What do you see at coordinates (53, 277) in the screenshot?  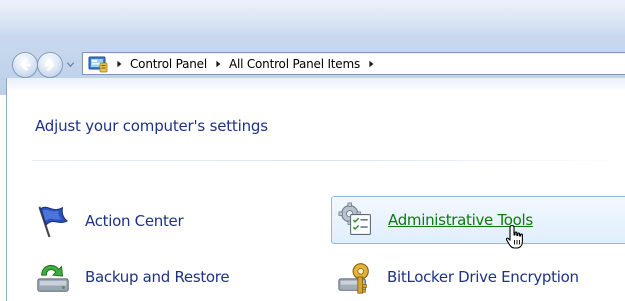 I see `backup-icon` at bounding box center [53, 277].